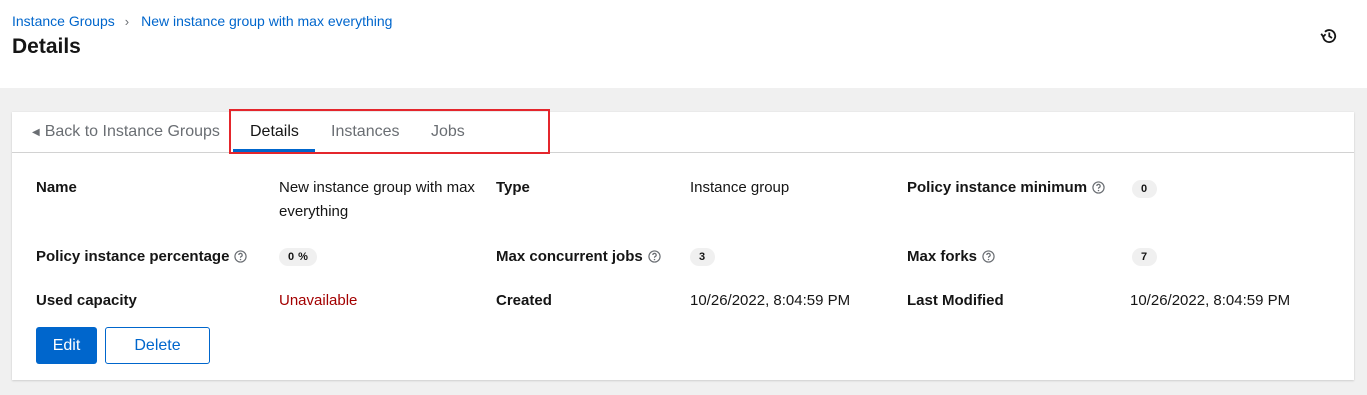 This screenshot has width=1367, height=395. I want to click on tabs-highlight-box, so click(389, 131).